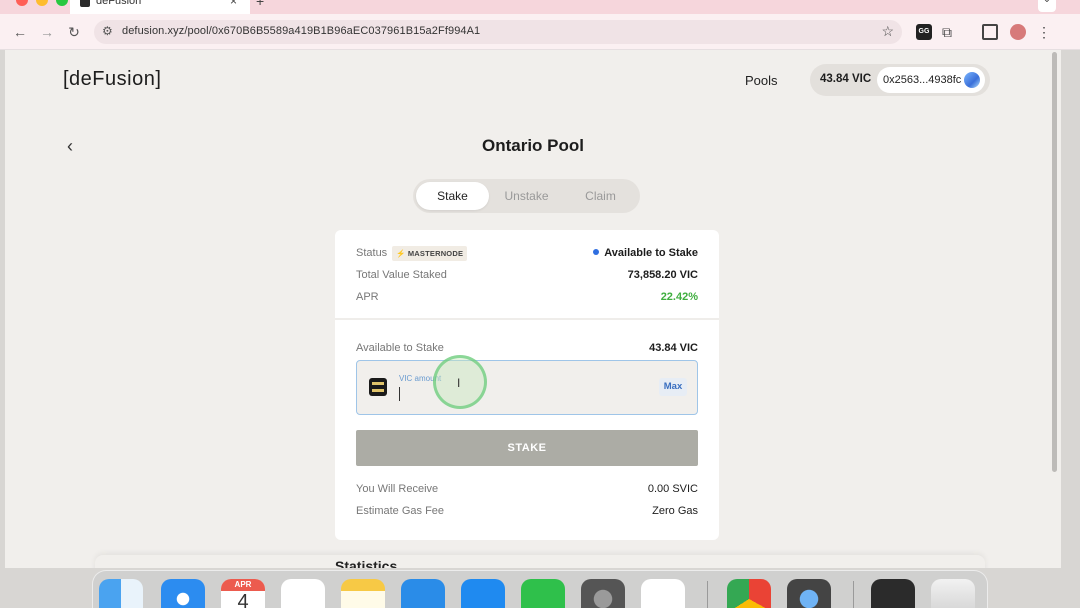 The image size is (1080, 608). Describe the element at coordinates (483, 593) in the screenshot. I see `app-store-icon` at that location.